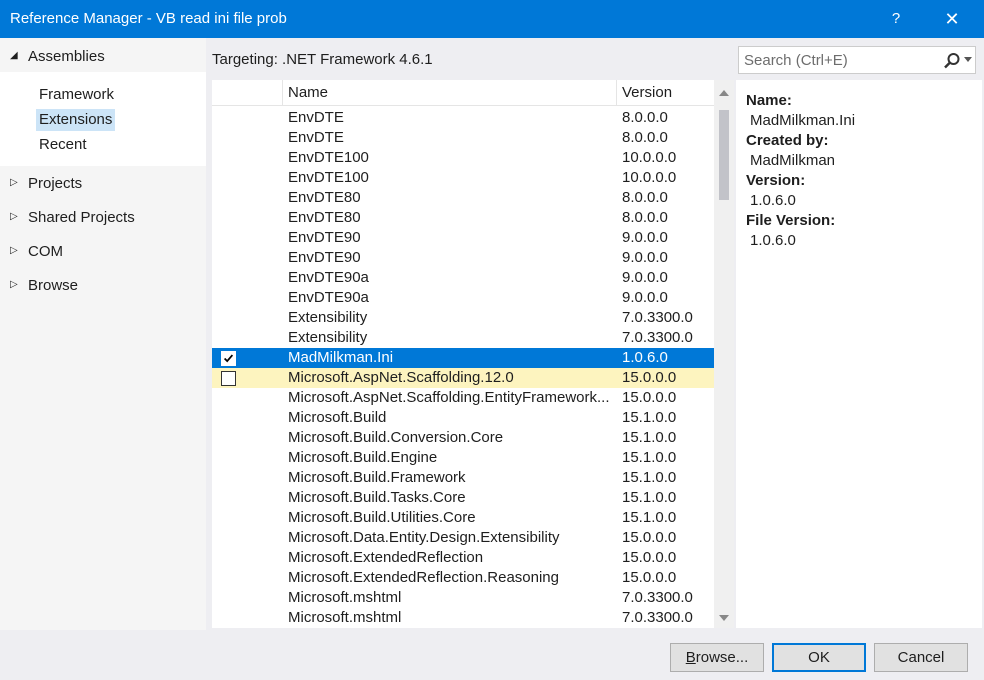 This screenshot has height=680, width=984. What do you see at coordinates (463, 418) in the screenshot?
I see `table-row: Microsoft.Build 15.1.0.0` at bounding box center [463, 418].